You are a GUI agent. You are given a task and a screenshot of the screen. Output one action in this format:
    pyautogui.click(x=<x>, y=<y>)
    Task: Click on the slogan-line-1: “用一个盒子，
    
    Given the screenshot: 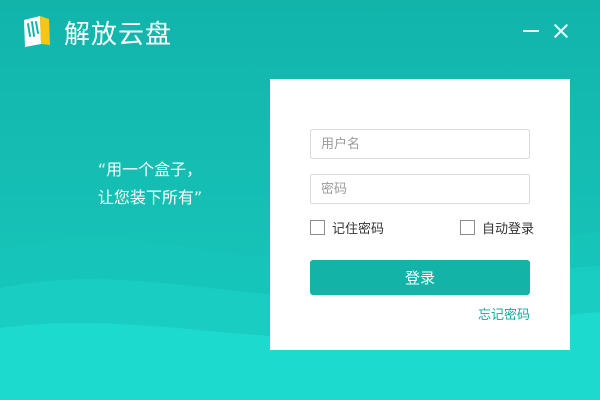 What is the action you would take?
    pyautogui.click(x=150, y=169)
    